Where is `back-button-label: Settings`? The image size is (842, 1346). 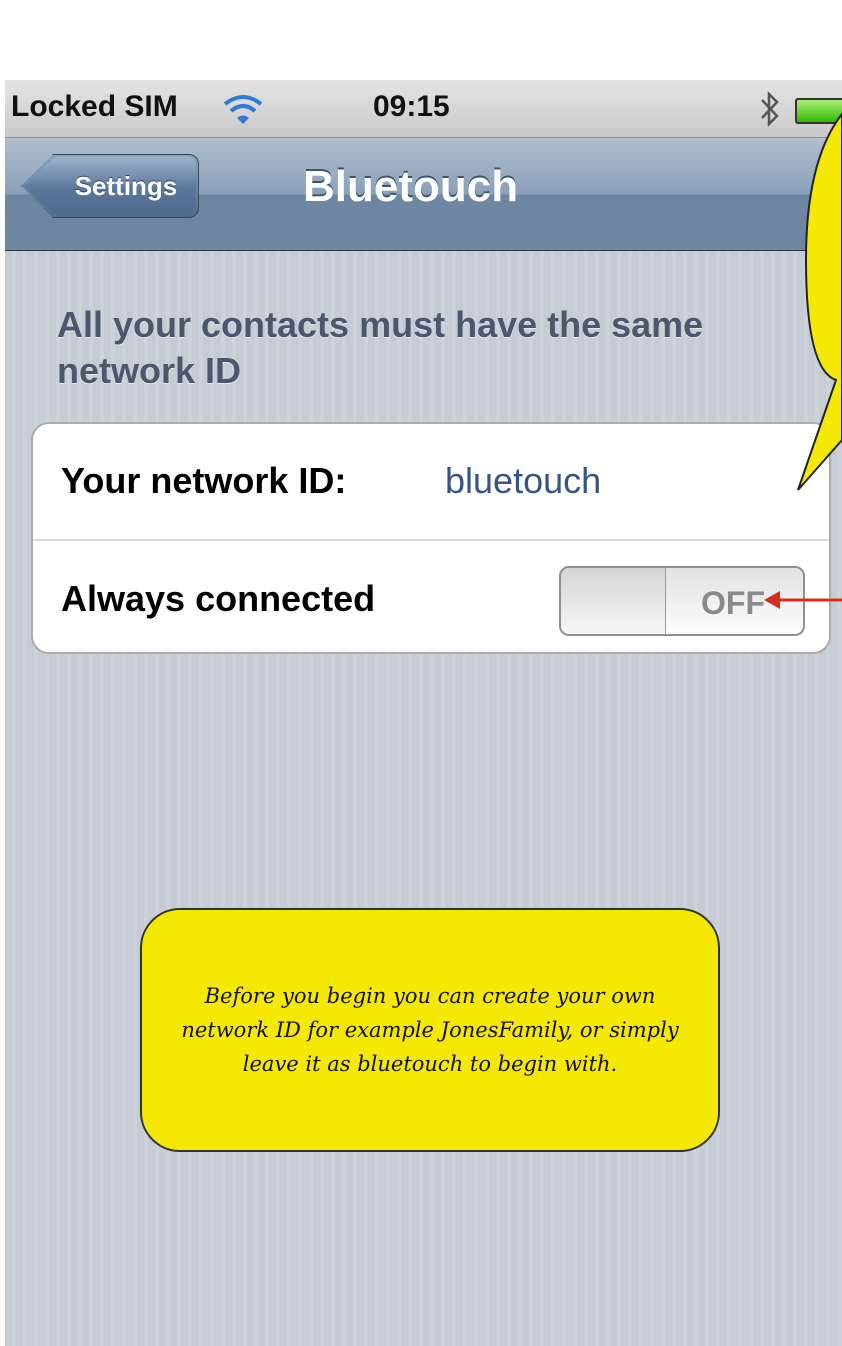 back-button-label: Settings is located at coordinates (126, 185).